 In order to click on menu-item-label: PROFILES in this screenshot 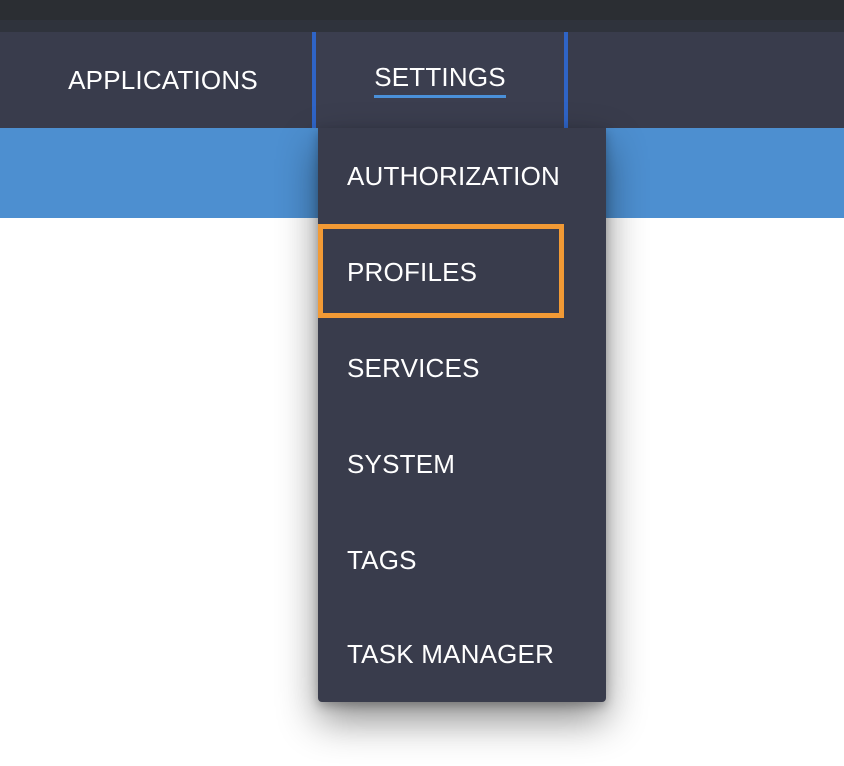, I will do `click(412, 271)`.